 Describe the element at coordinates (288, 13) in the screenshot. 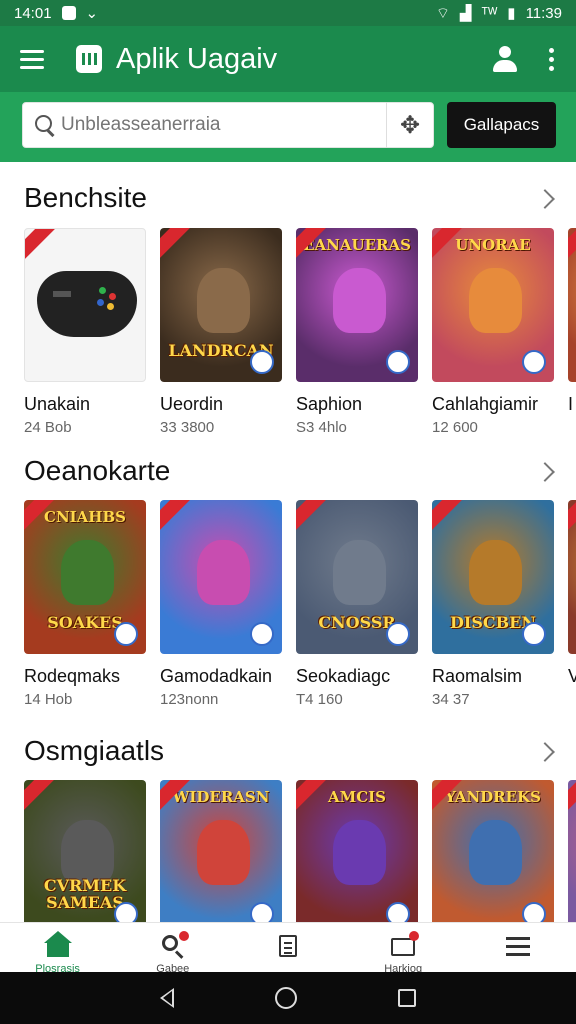

I see `status-bar: 14:01 ⌄ ⌔ ▟ ᵀᵂ ▮ 11:39` at that location.